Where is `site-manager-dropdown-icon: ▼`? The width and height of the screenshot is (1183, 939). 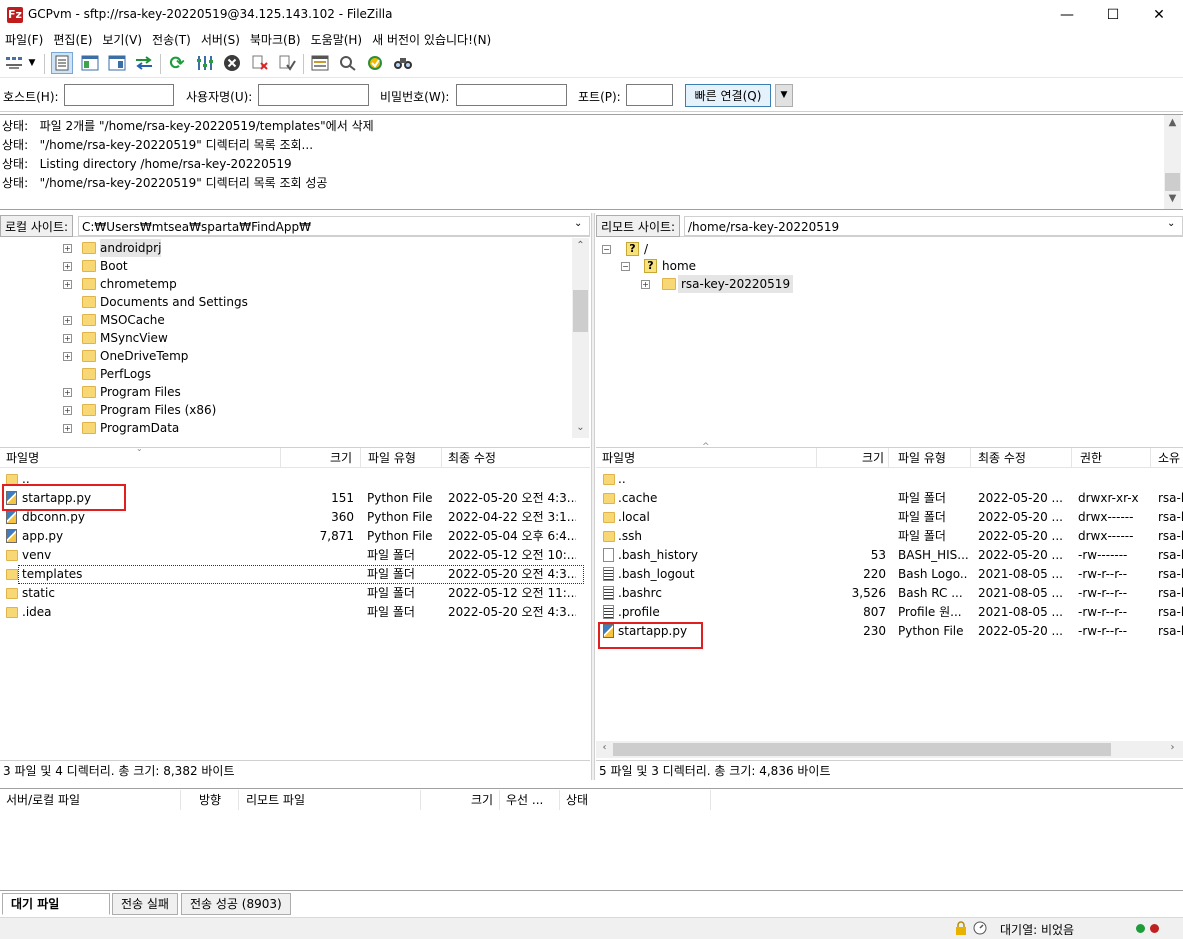 site-manager-dropdown-icon: ▼ is located at coordinates (32, 63).